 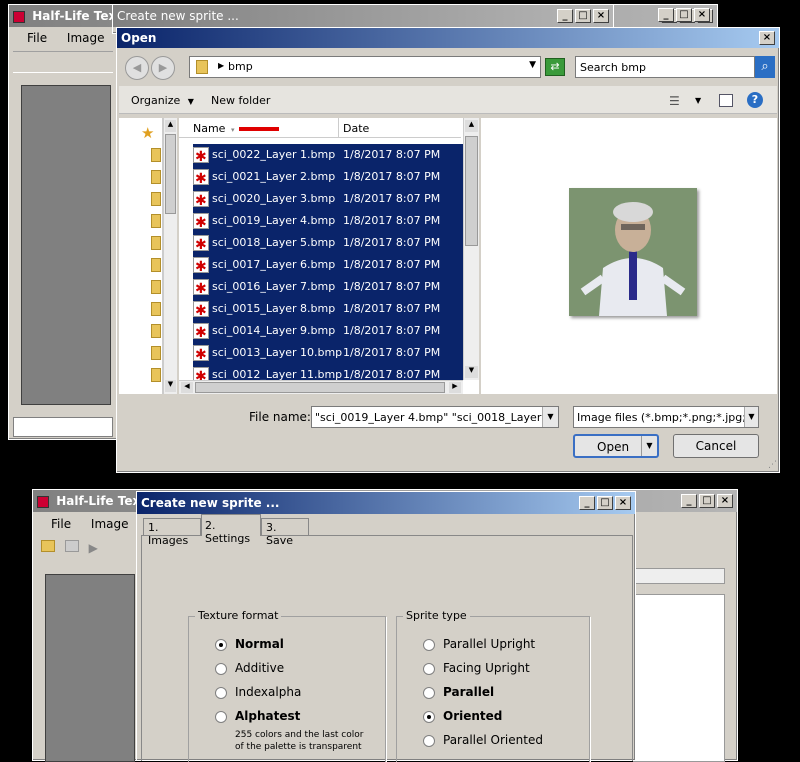 I want to click on vertical-scrollbar: ▲ ▼, so click(x=471, y=249).